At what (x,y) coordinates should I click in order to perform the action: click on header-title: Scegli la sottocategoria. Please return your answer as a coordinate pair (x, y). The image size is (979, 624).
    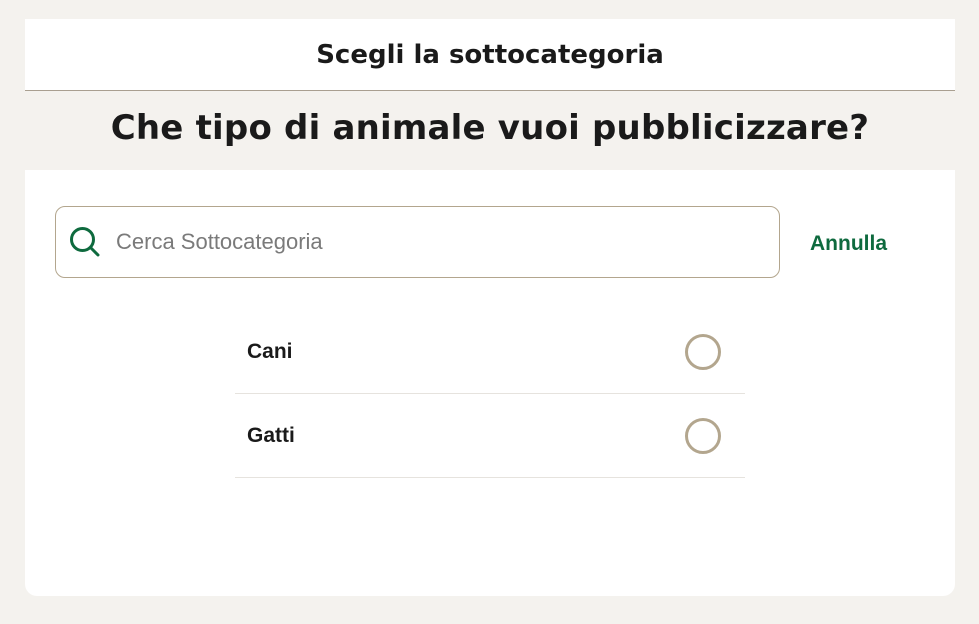
    Looking at the image, I should click on (490, 54).